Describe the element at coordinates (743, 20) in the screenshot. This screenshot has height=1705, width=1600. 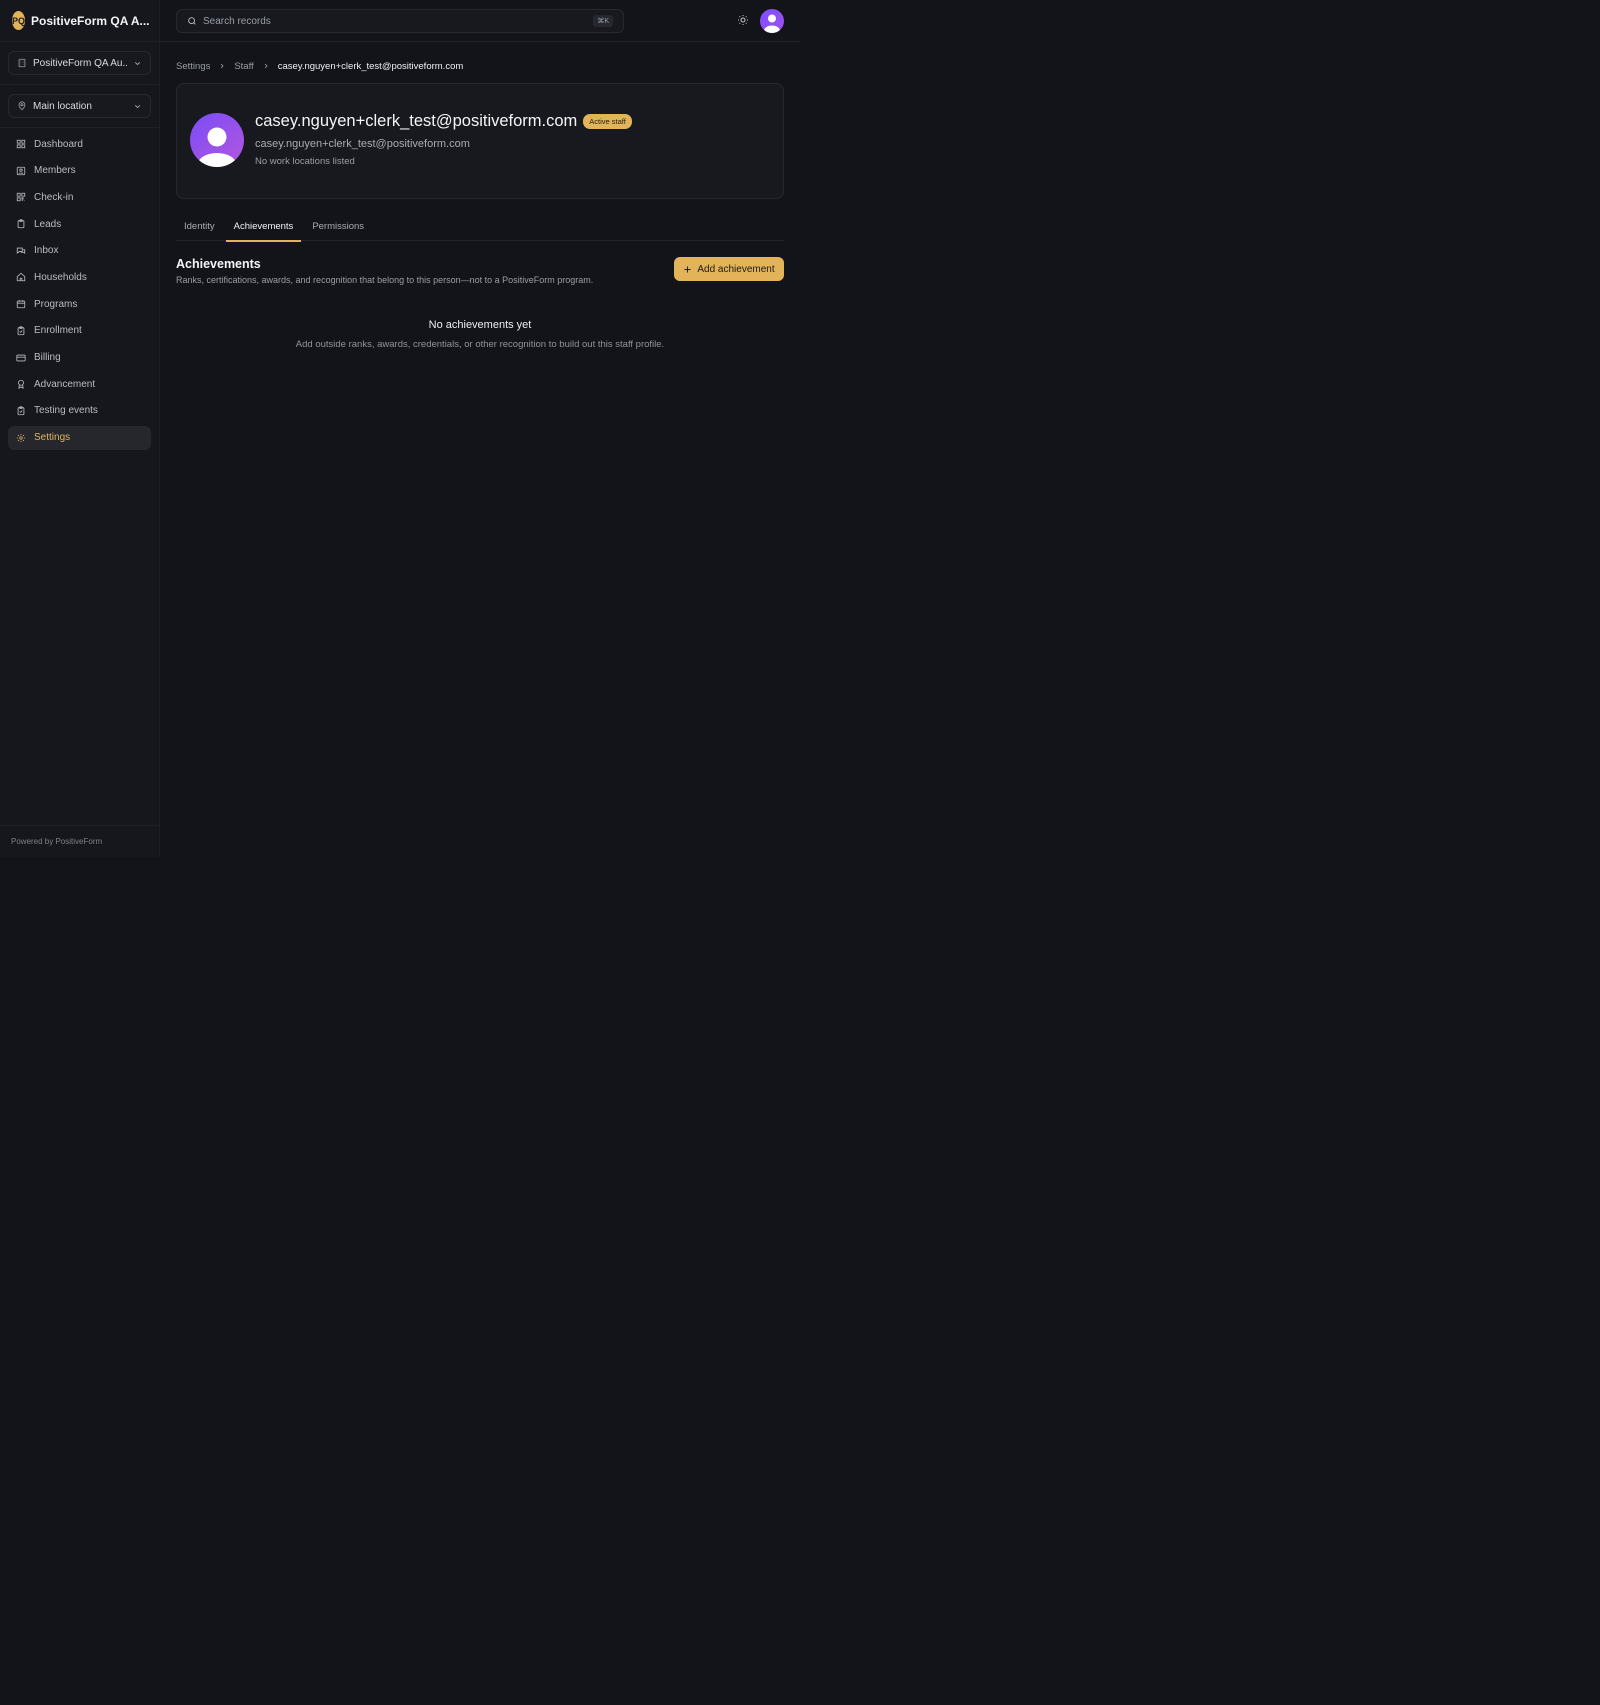
I see `sun-icon` at that location.